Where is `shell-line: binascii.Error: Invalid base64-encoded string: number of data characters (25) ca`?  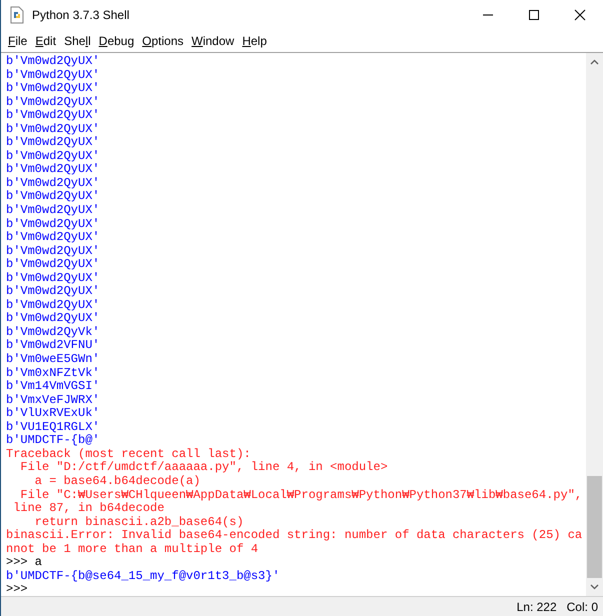
shell-line: binascii.Error: Invalid base64-encoded string: number of data characters (25) ca is located at coordinates (295, 536).